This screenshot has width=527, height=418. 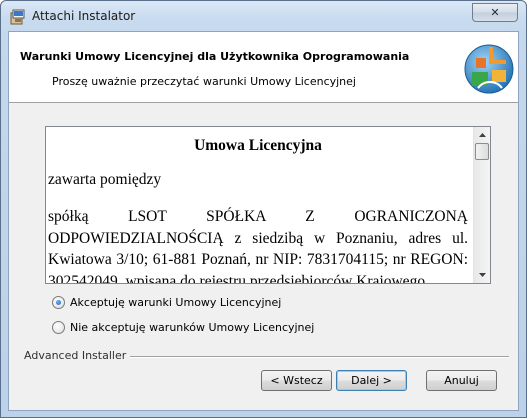 I want to click on license-heading: Umowa Licencyjna, so click(x=258, y=145).